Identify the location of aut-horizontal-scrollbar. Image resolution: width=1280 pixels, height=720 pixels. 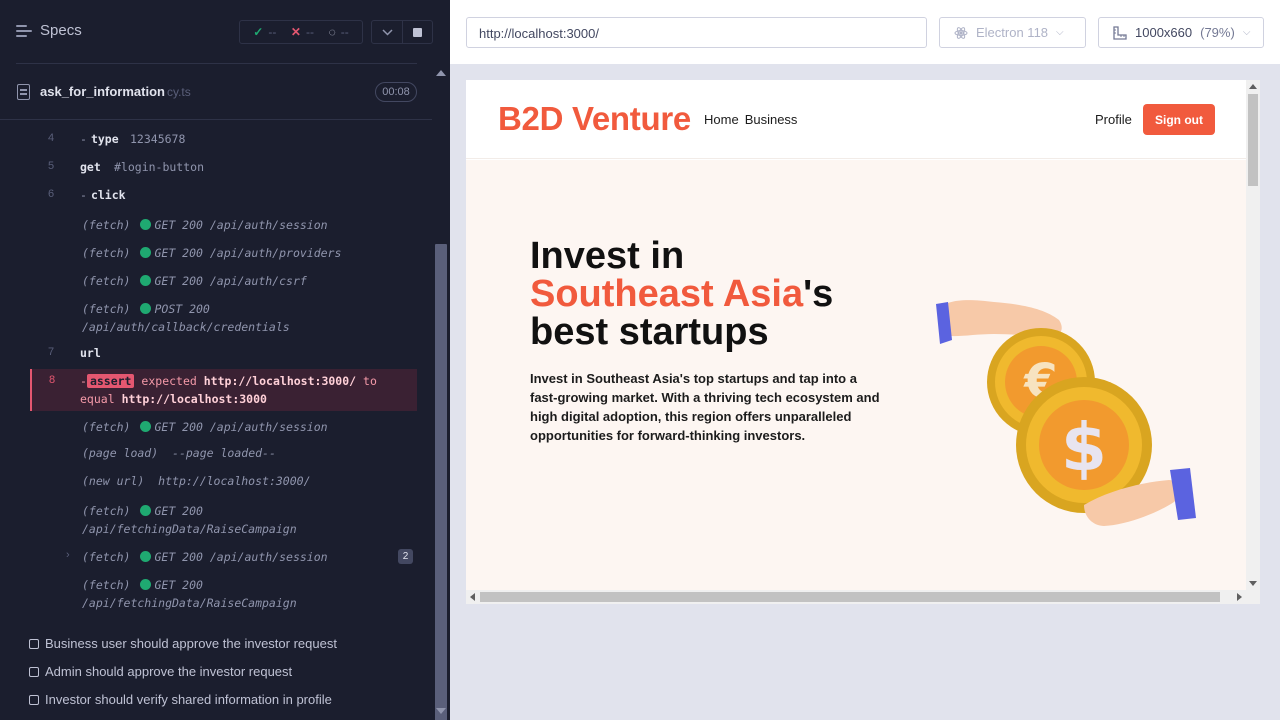
(856, 597).